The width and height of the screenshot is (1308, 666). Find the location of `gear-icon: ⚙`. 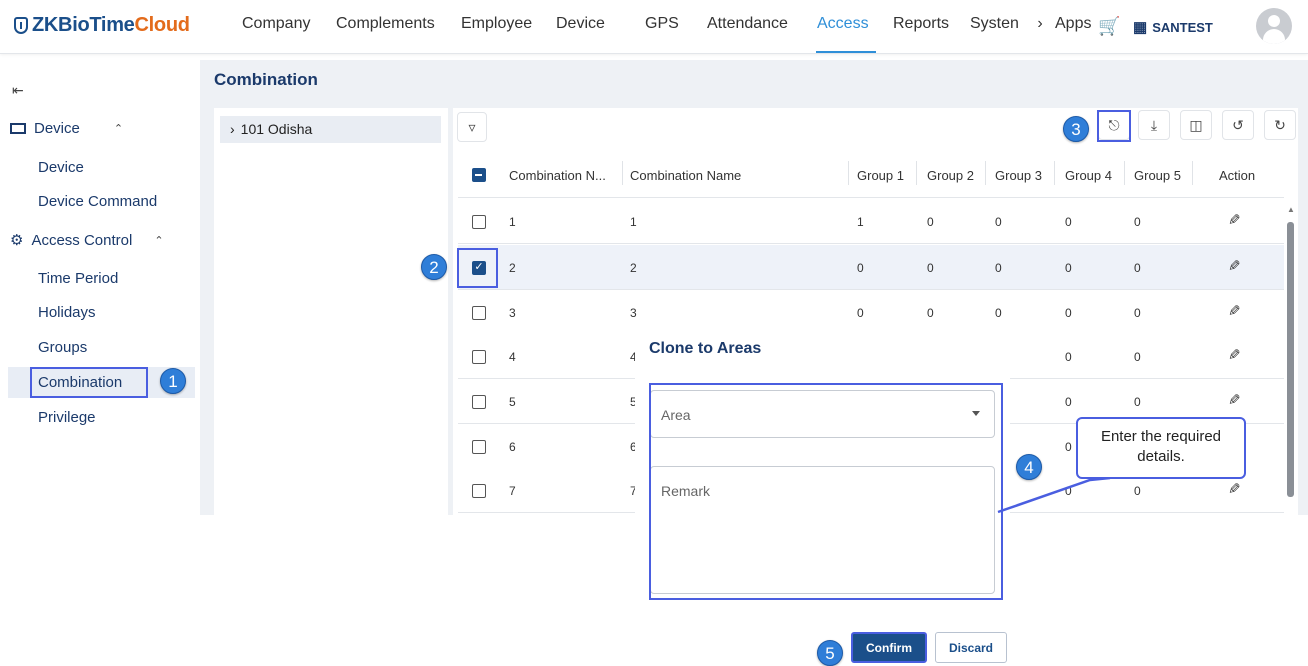

gear-icon: ⚙ is located at coordinates (17, 240).